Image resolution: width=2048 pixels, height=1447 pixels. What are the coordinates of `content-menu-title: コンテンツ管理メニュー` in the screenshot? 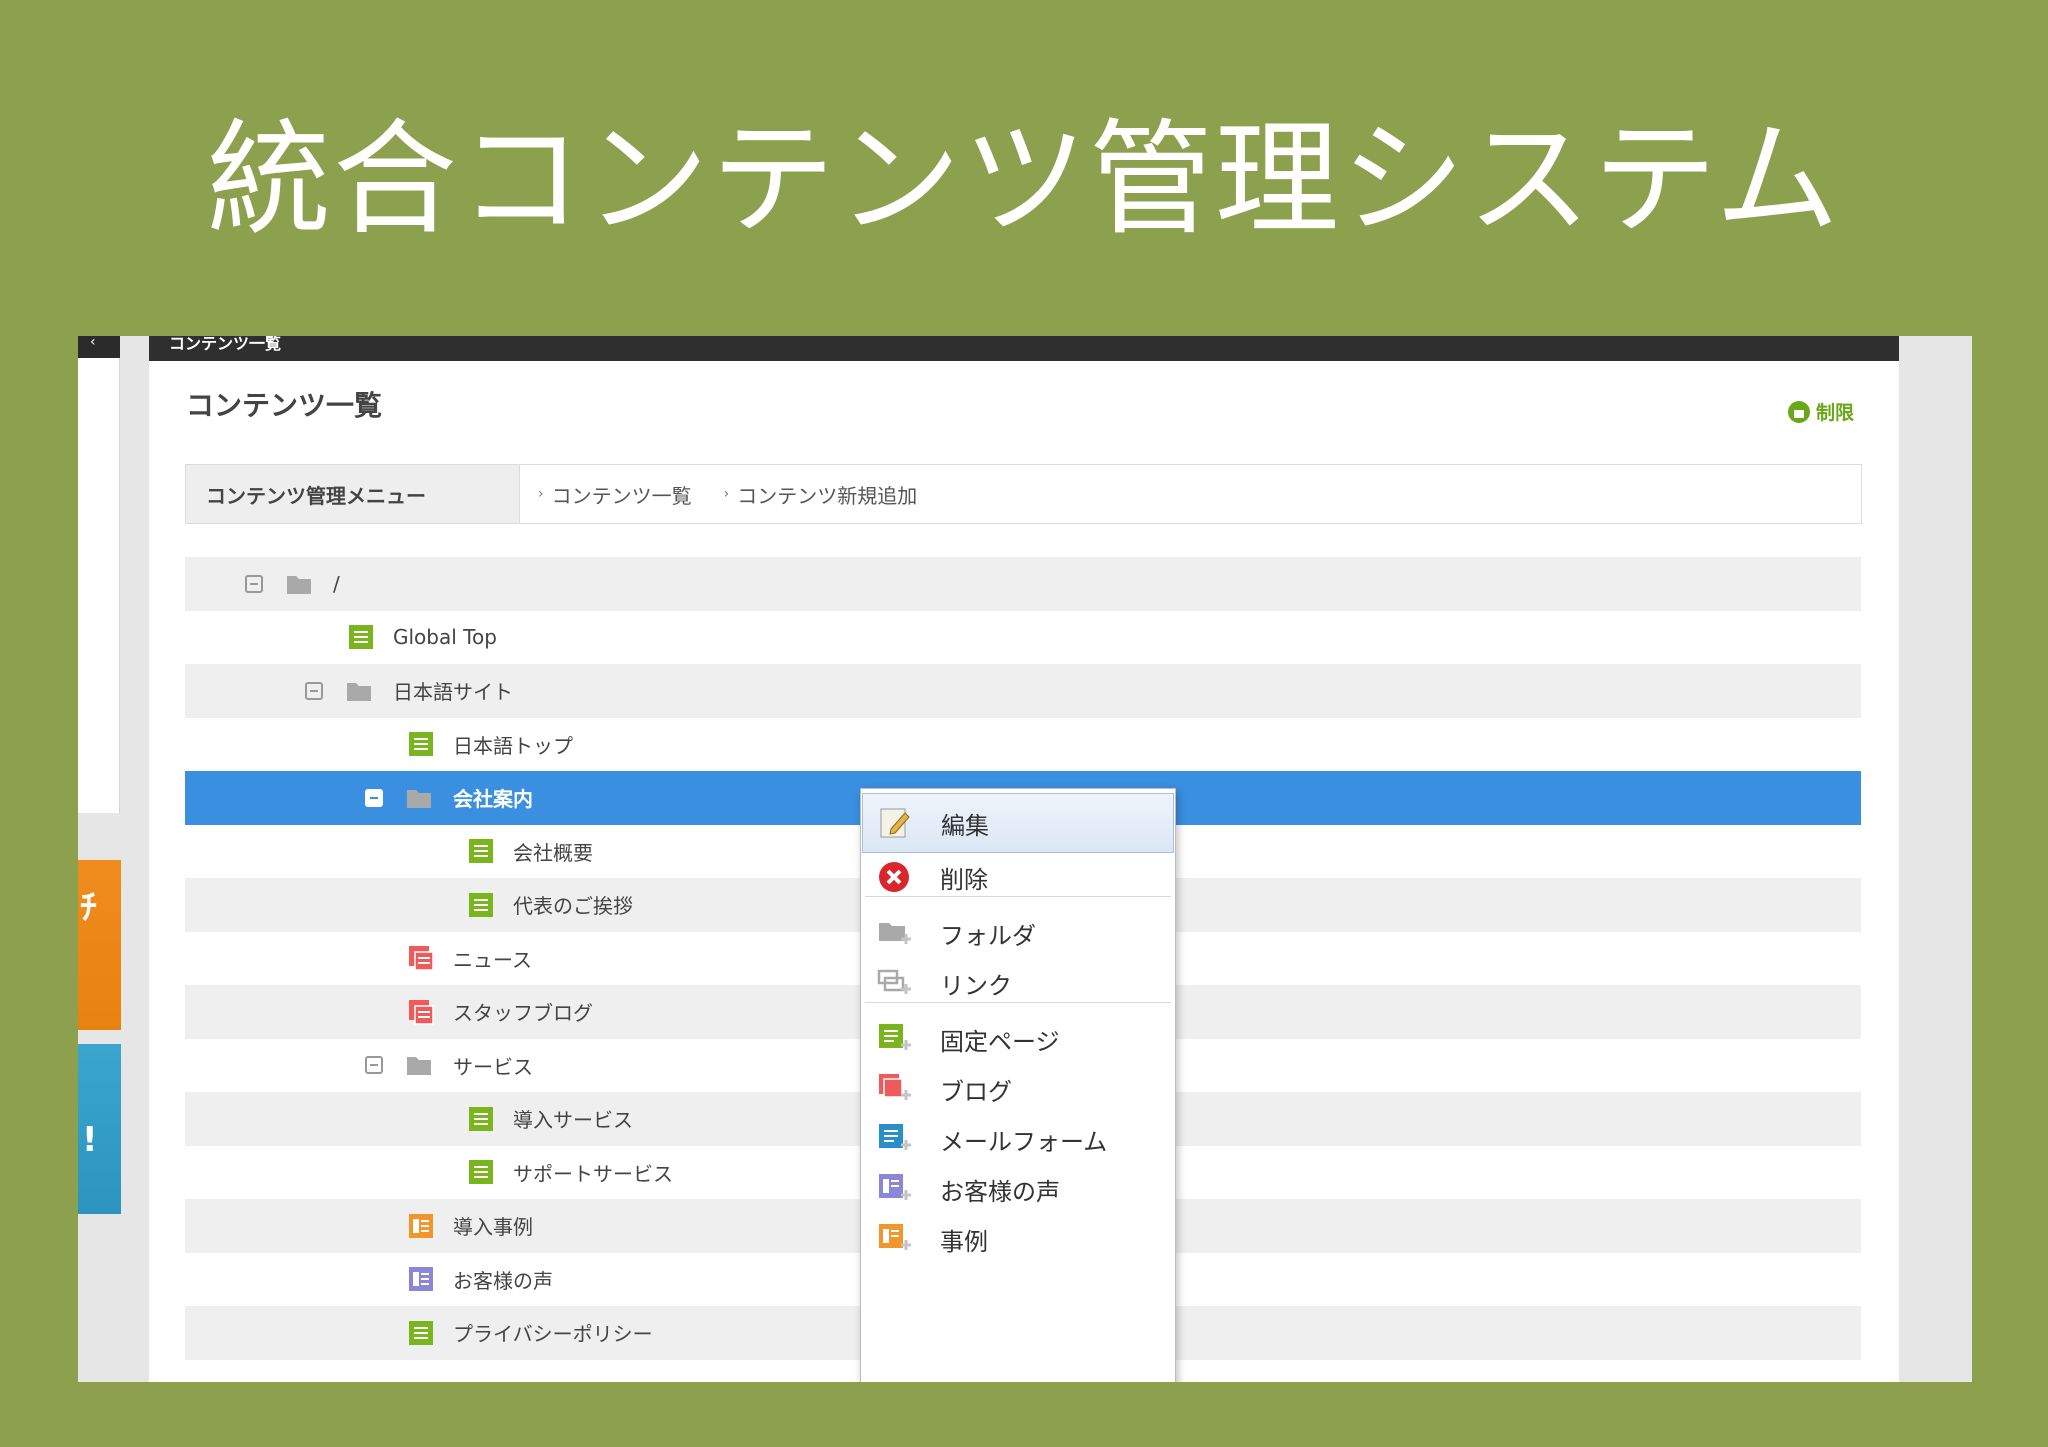 It's located at (353, 494).